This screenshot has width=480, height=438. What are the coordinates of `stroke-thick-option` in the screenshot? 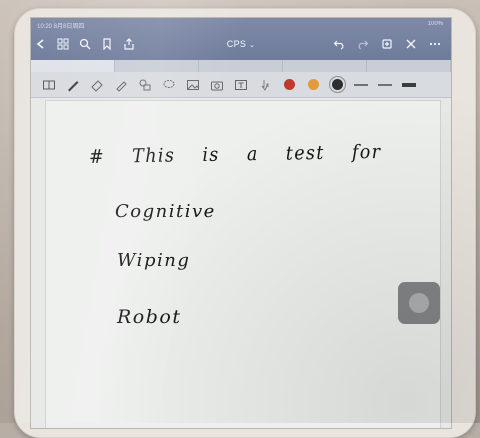 It's located at (409, 85).